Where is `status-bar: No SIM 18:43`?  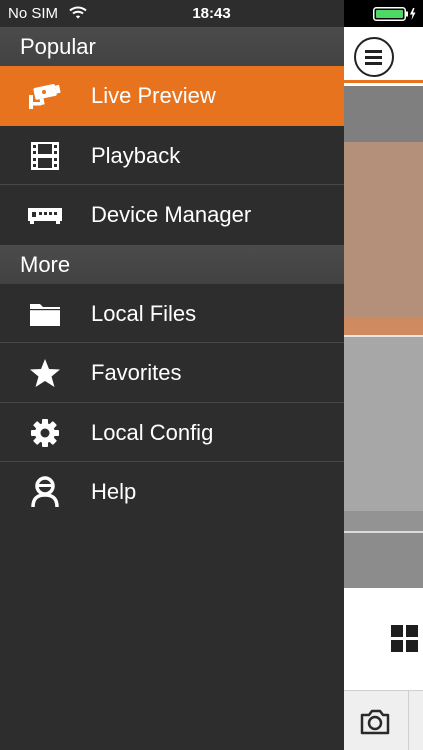
status-bar: No SIM 18:43 is located at coordinates (211, 13).